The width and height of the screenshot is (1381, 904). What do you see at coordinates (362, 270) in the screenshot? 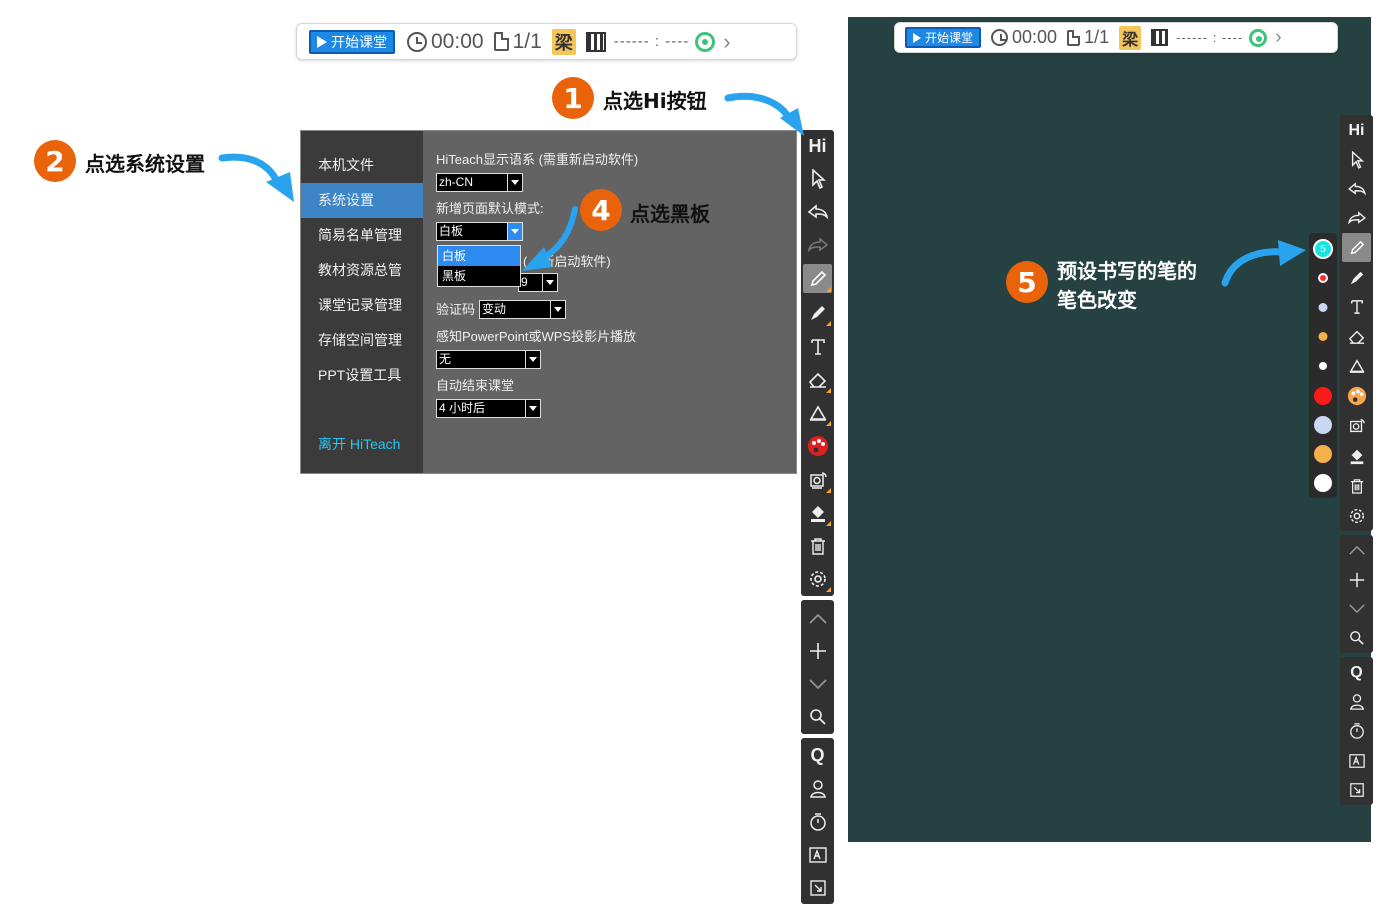
I see `menu-item-resources: 教材资源总管` at bounding box center [362, 270].